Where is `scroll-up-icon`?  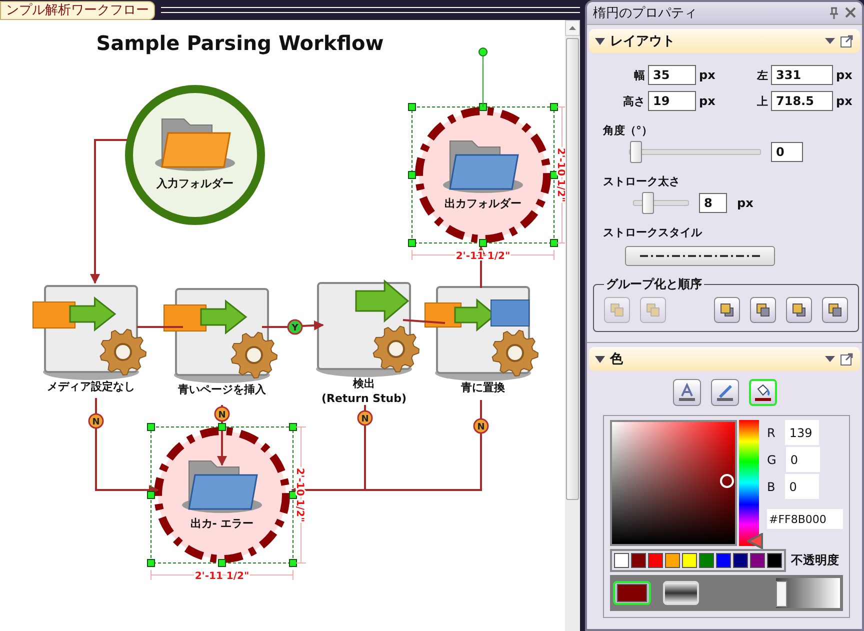
scroll-up-icon is located at coordinates (572, 28).